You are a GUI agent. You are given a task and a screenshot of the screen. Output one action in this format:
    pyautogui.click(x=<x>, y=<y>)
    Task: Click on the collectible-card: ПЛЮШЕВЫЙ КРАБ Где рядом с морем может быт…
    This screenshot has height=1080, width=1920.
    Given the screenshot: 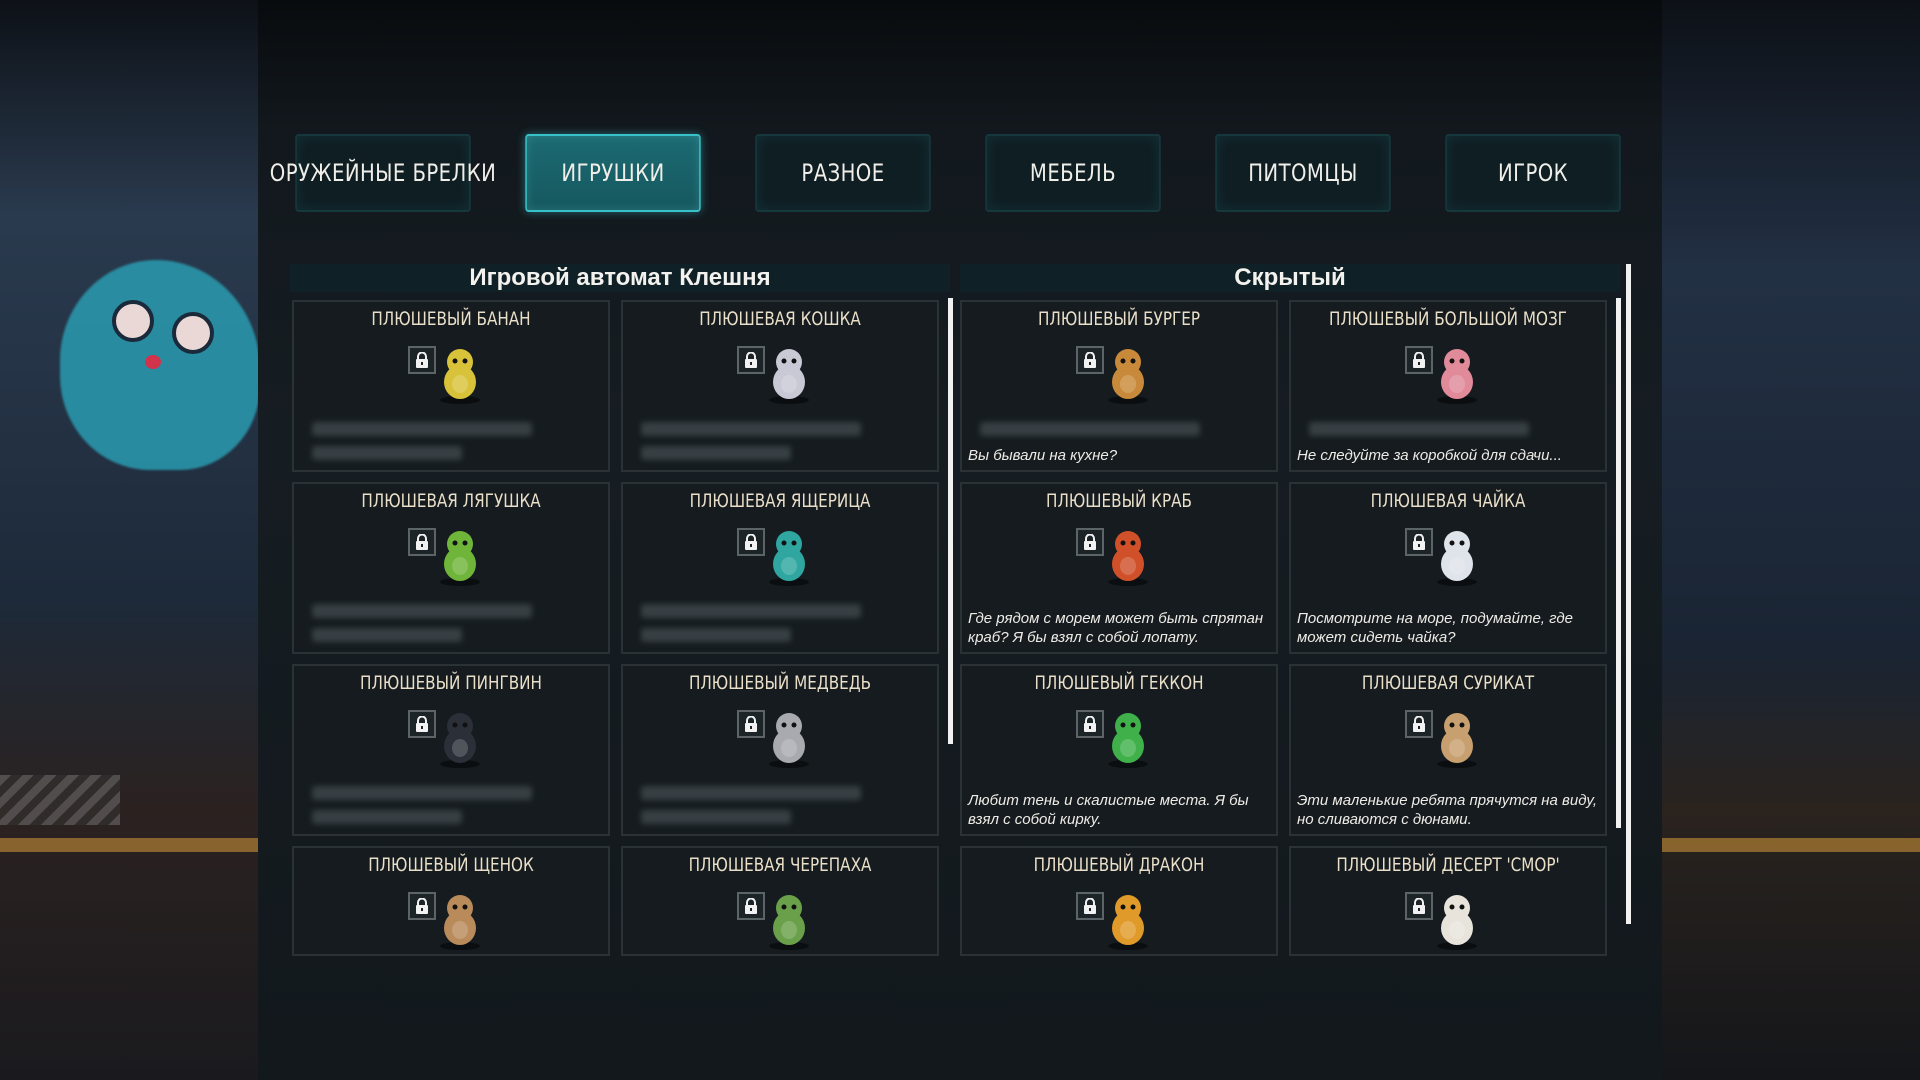 What is the action you would take?
    pyautogui.click(x=1119, y=568)
    